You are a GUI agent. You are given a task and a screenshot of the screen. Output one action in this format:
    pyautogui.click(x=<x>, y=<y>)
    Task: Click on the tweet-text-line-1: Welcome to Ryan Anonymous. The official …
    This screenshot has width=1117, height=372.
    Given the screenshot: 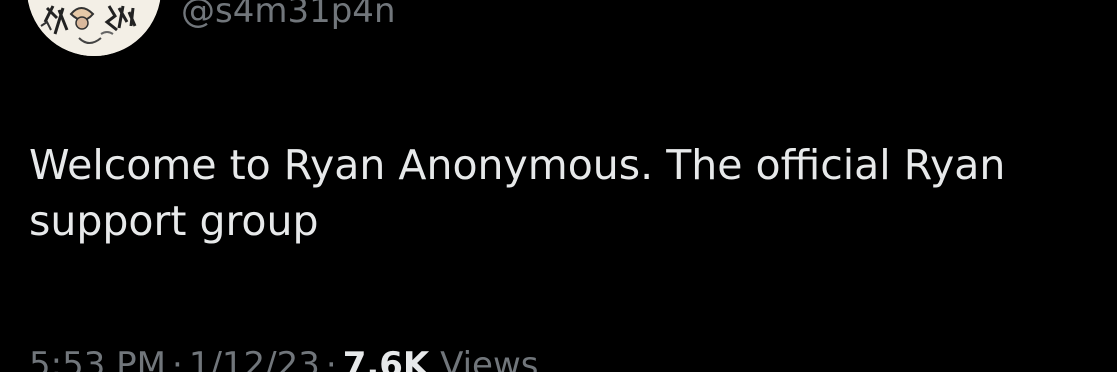 What is the action you would take?
    pyautogui.click(x=517, y=165)
    